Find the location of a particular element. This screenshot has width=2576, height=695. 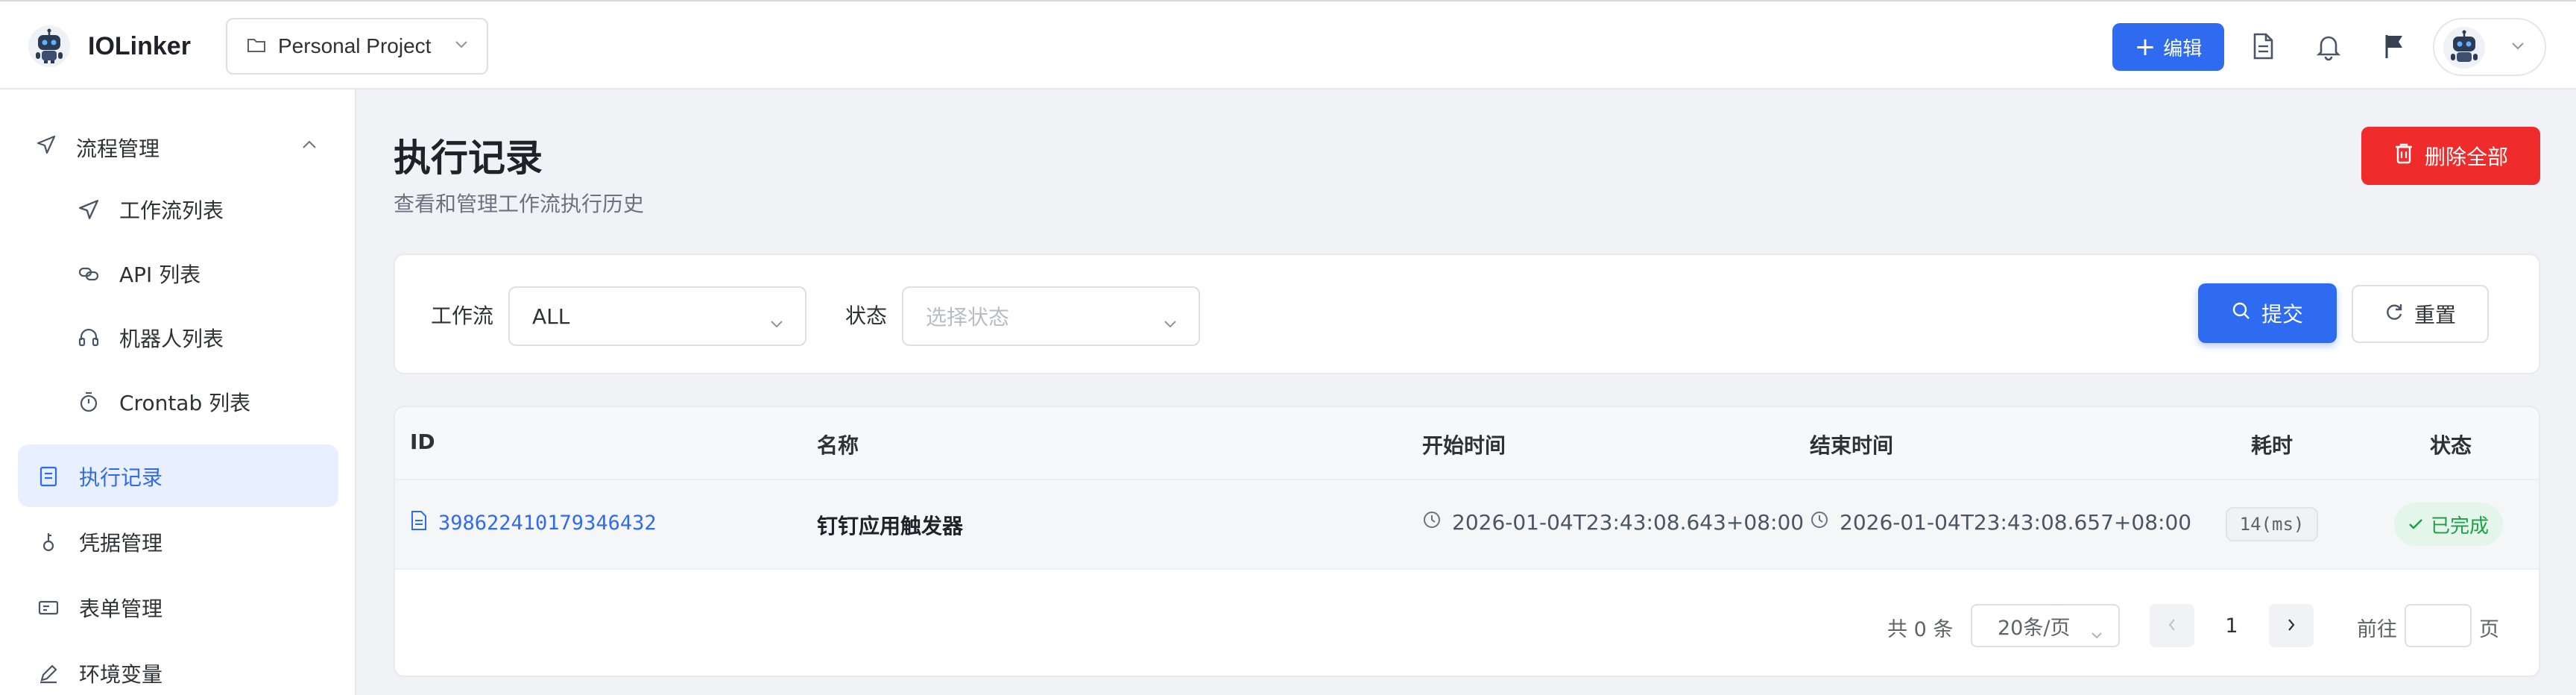

user-menu is located at coordinates (2489, 47).